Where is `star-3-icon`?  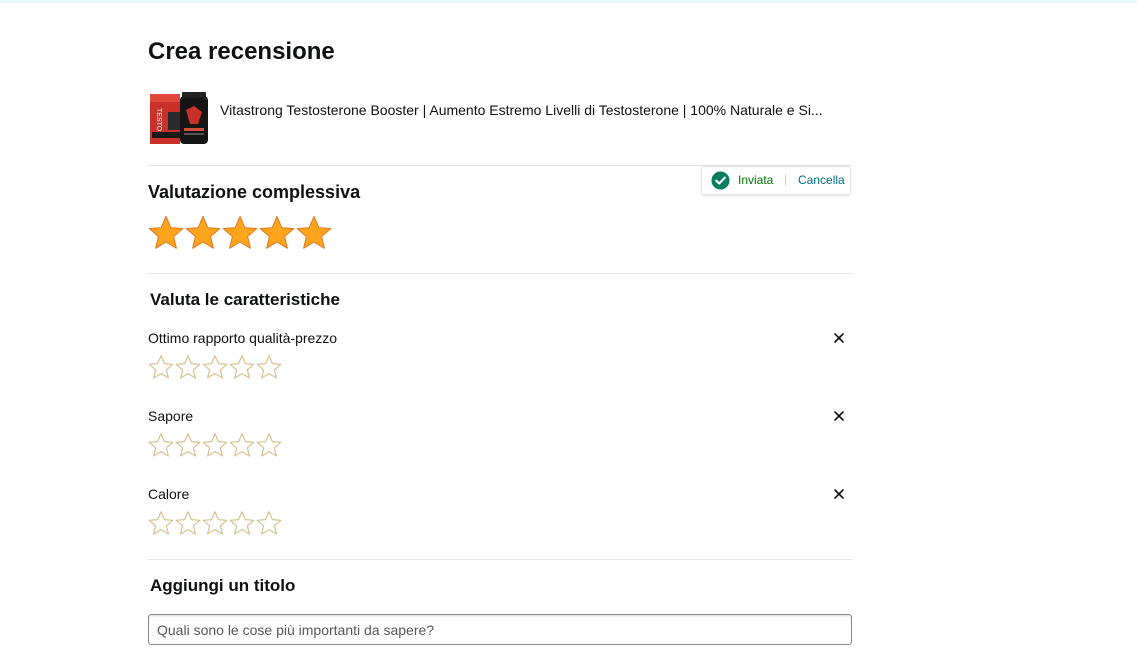 star-3-icon is located at coordinates (240, 233).